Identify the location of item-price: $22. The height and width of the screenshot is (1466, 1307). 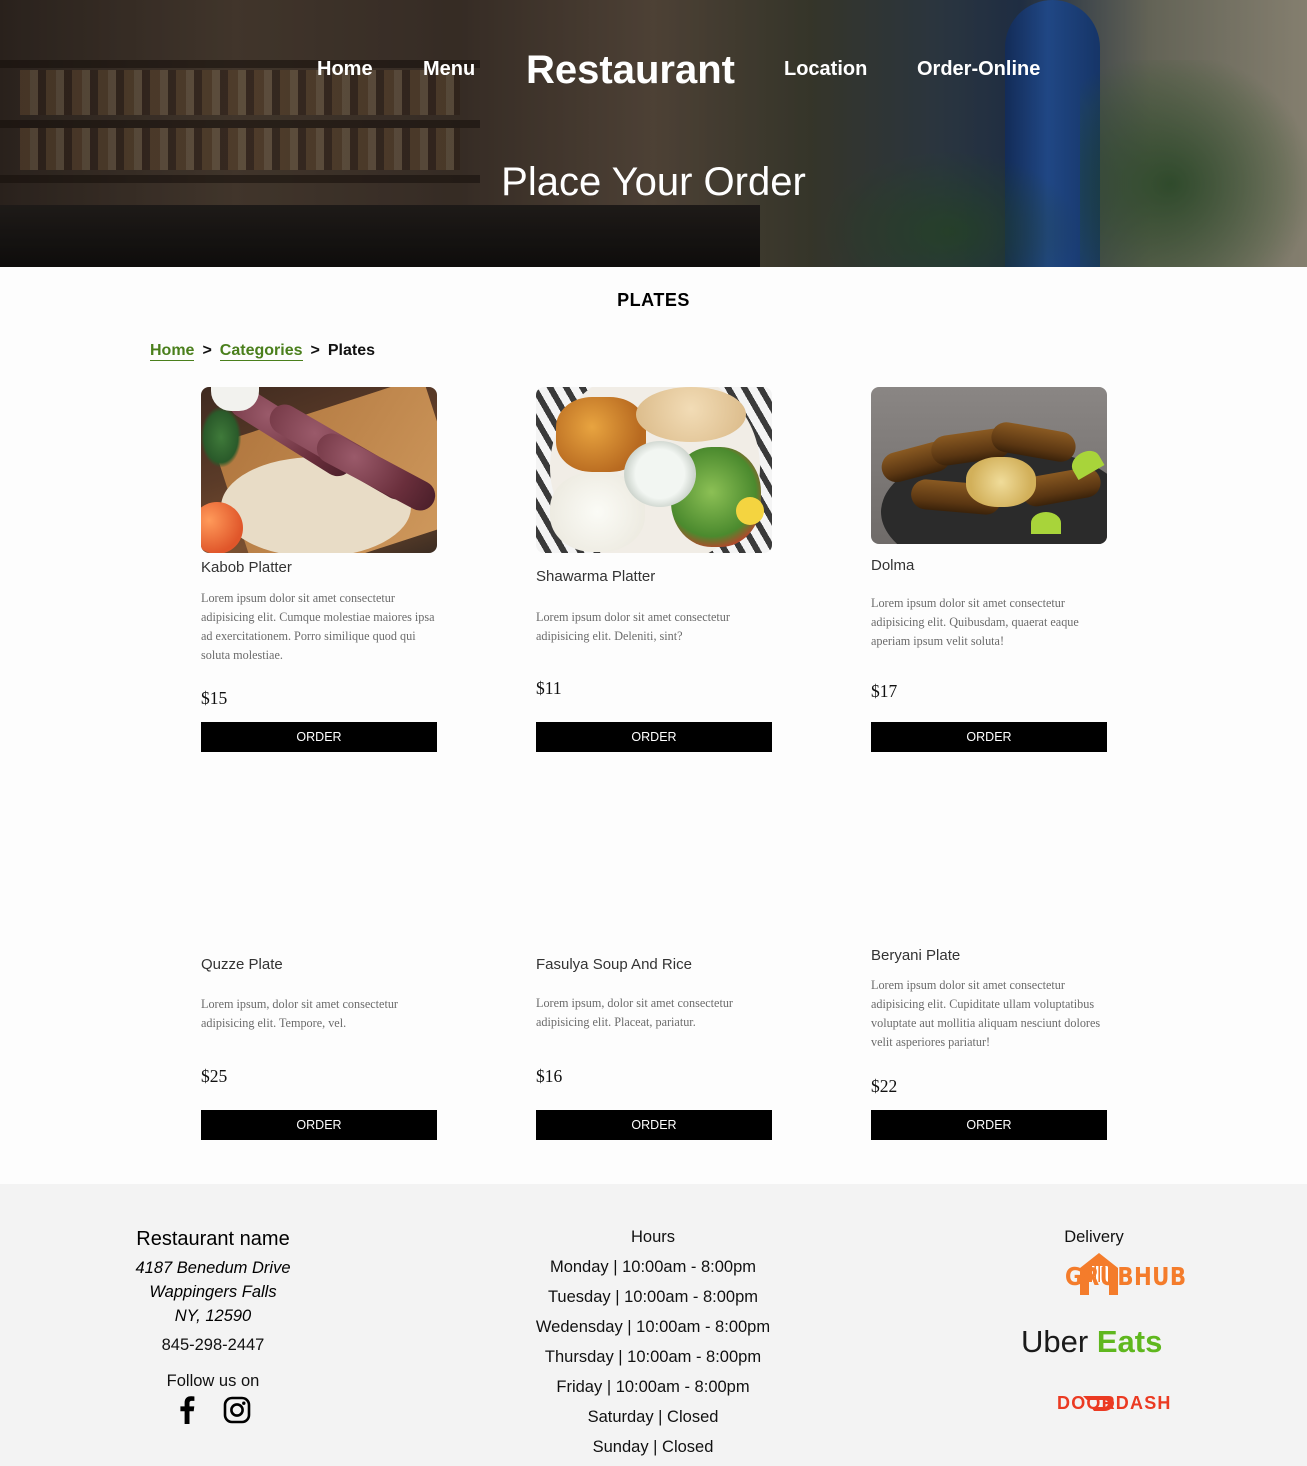
(884, 1086).